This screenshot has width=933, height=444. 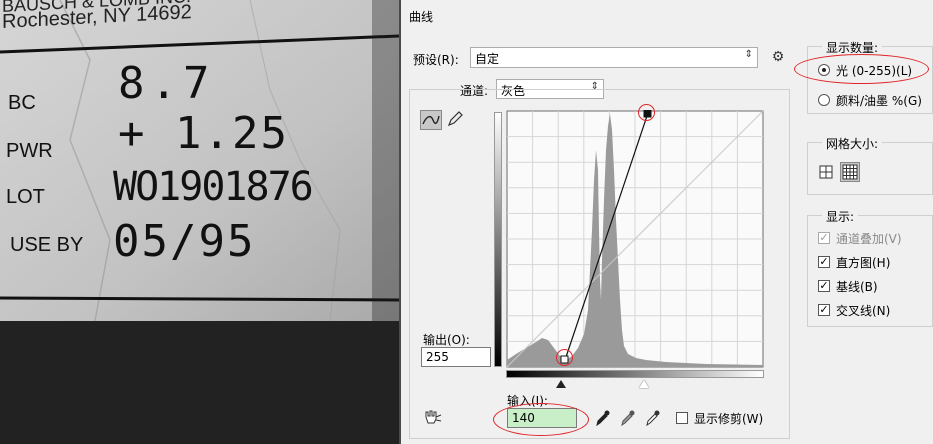 I want to click on show-title: 显示:, so click(x=840, y=216).